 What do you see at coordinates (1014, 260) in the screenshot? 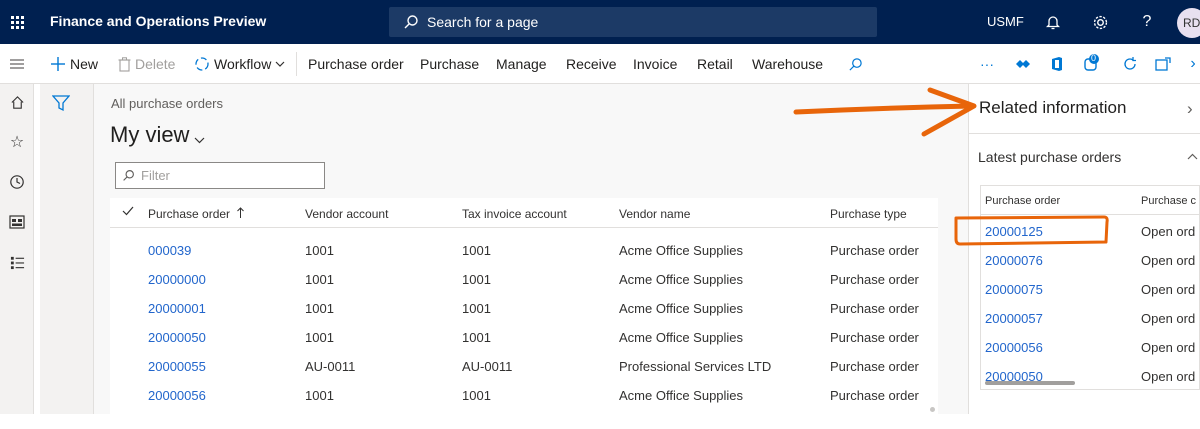
I see `purchase-order-link: 20000076` at bounding box center [1014, 260].